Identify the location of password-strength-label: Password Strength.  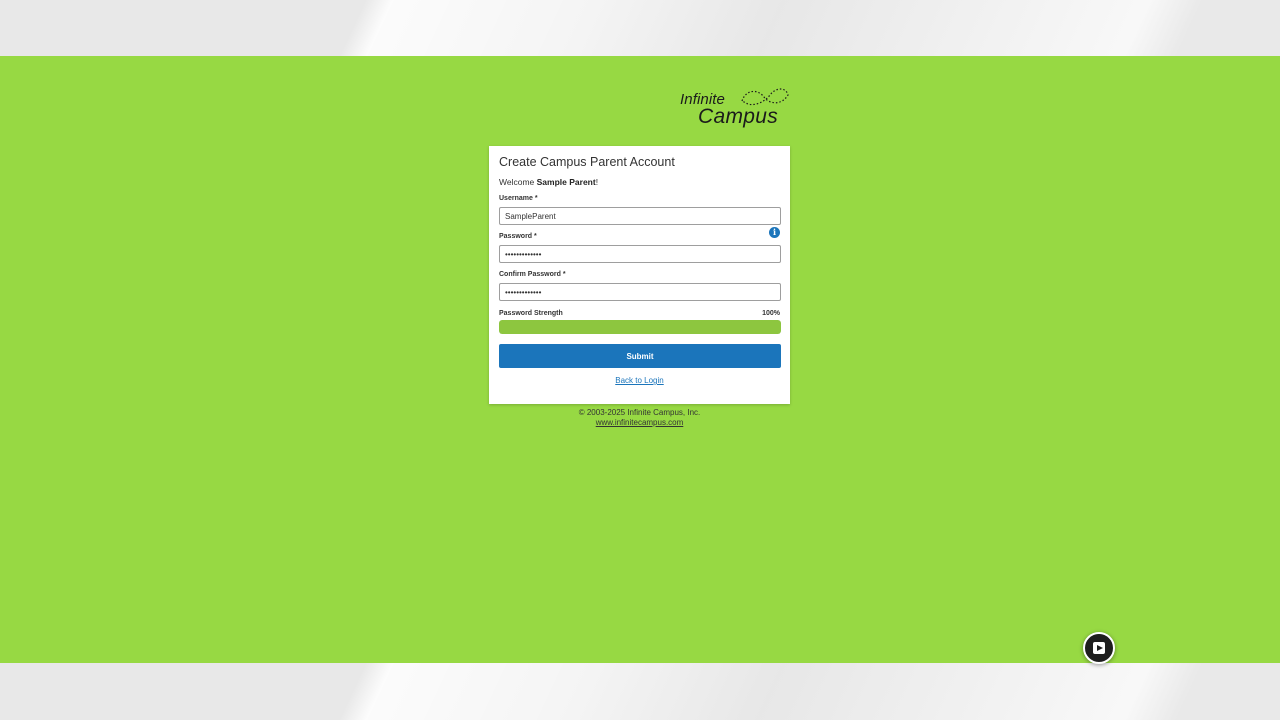
(531, 313).